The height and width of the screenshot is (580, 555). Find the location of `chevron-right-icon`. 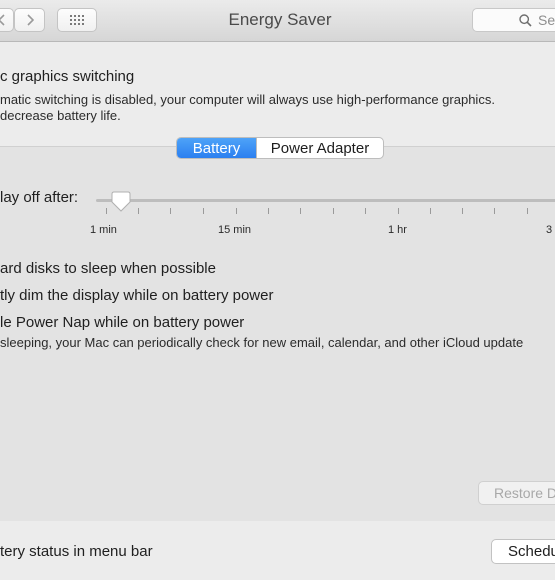

chevron-right-icon is located at coordinates (30, 20).